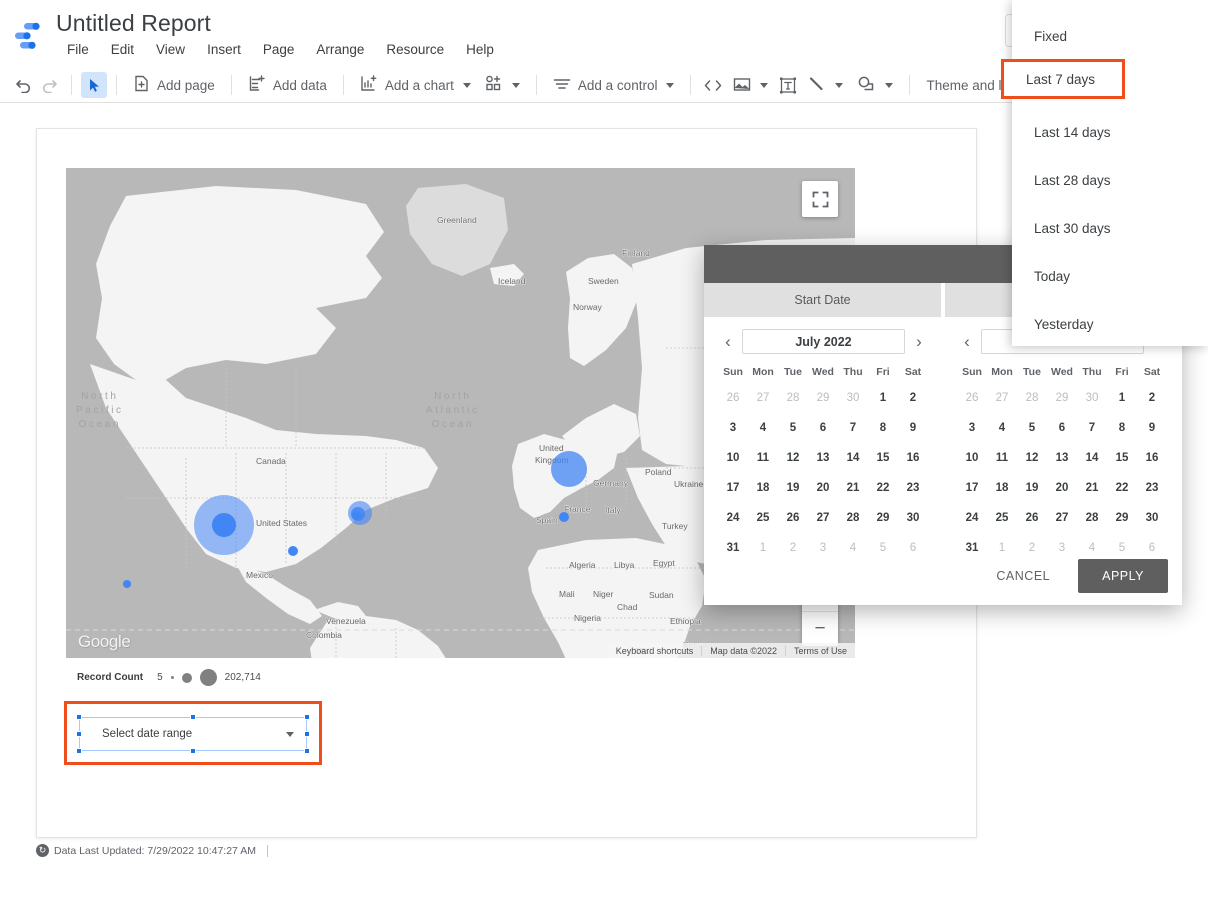 This screenshot has width=1208, height=899. What do you see at coordinates (170, 49) in the screenshot?
I see `menu-view: View` at bounding box center [170, 49].